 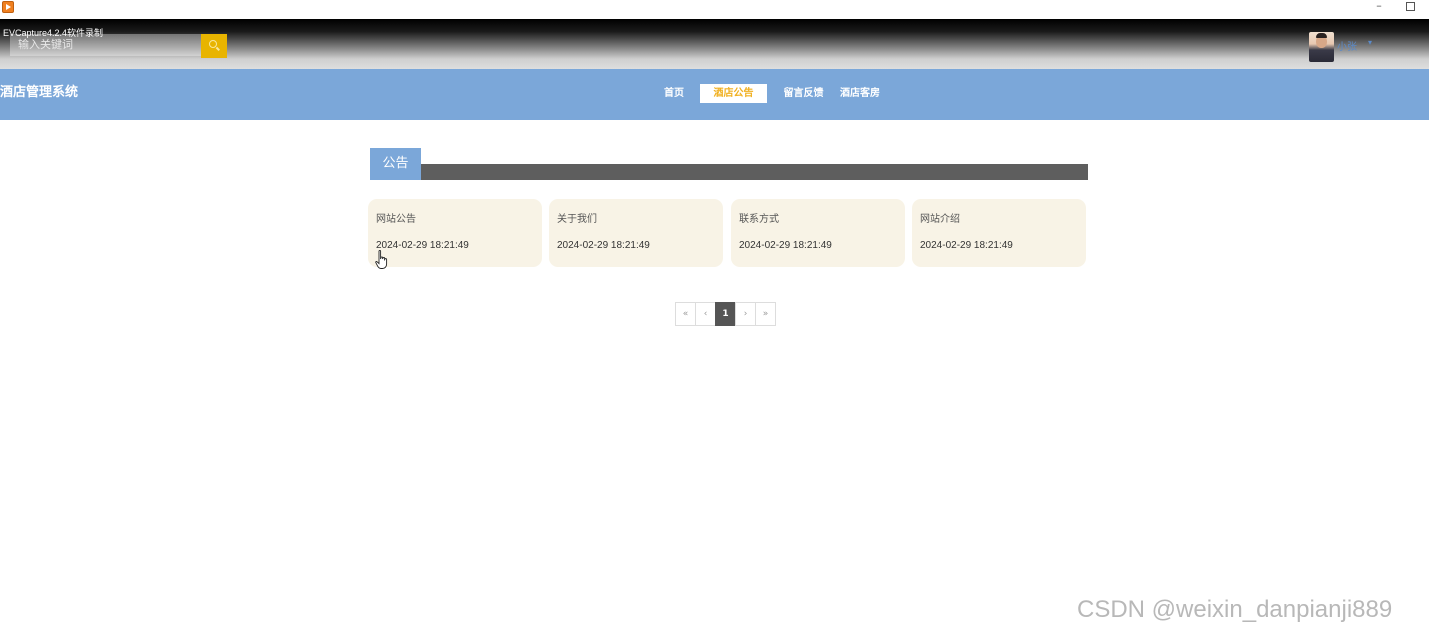 I want to click on search-input, so click(x=105, y=45).